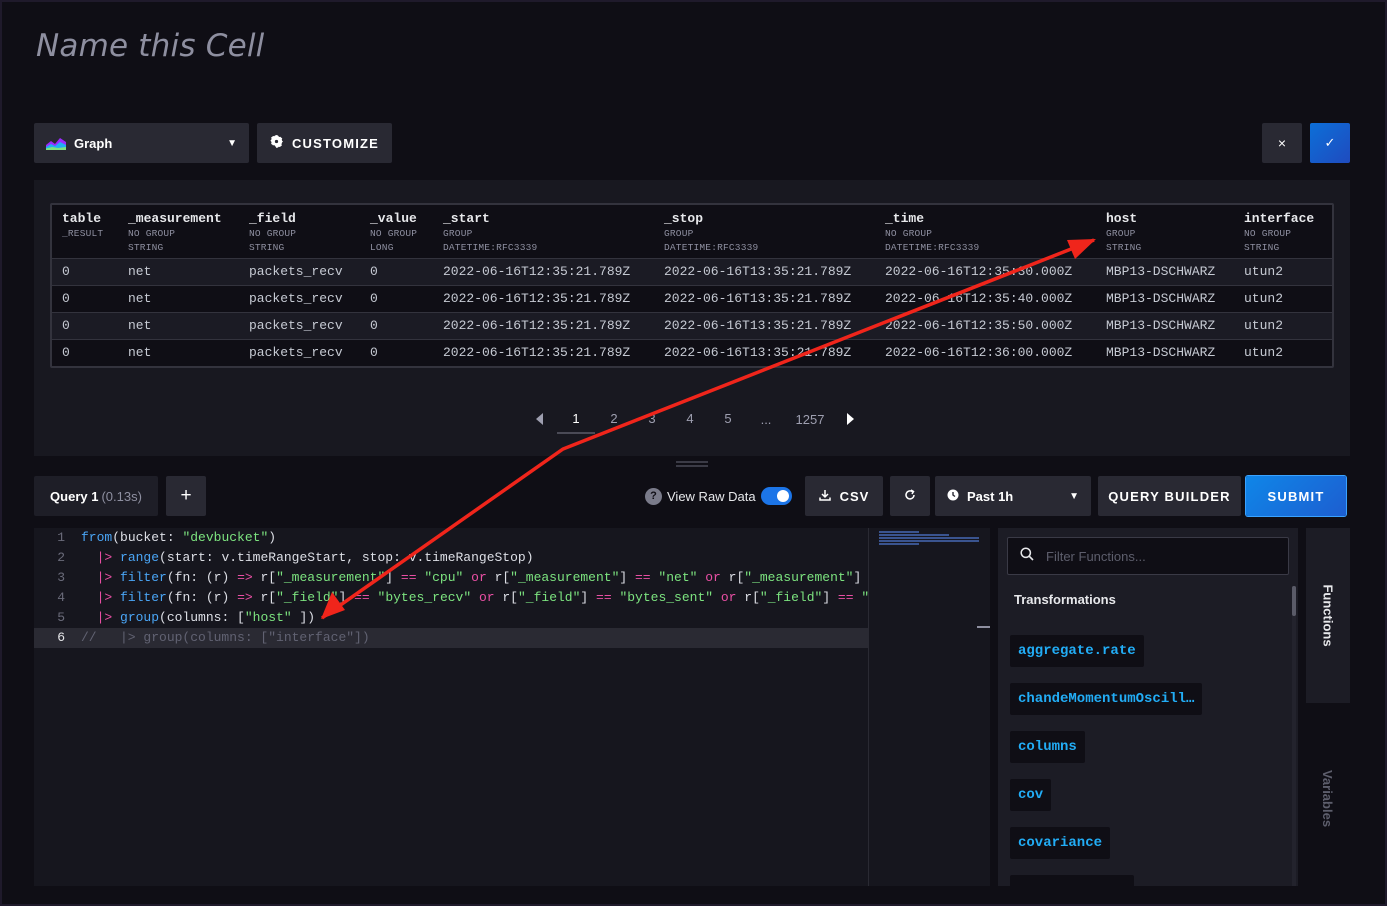  Describe the element at coordinates (1031, 795) in the screenshot. I see `function-item: cov` at that location.